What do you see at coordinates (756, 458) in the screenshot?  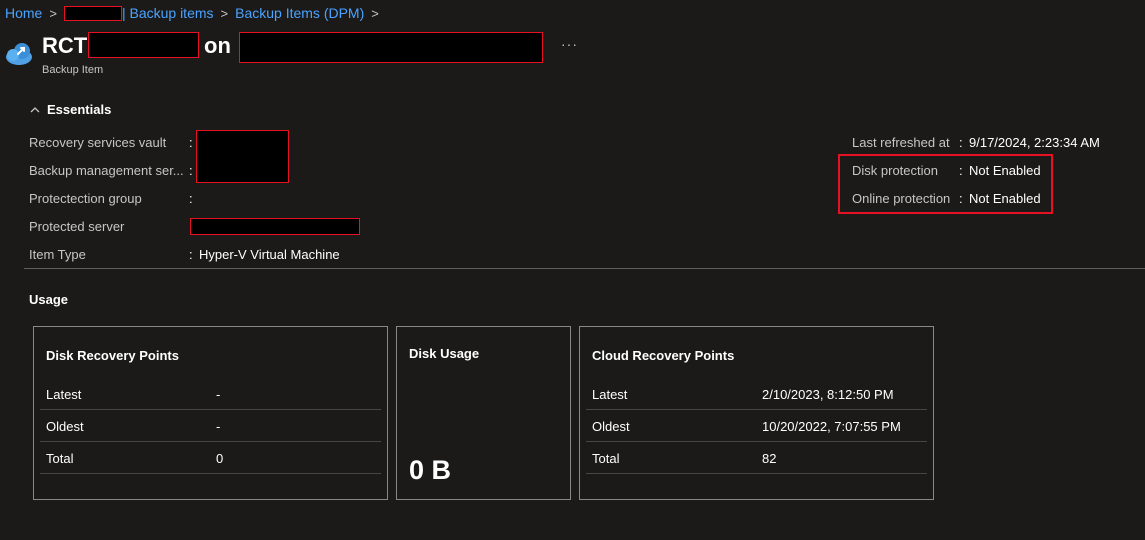 I see `table-row: Total 82` at bounding box center [756, 458].